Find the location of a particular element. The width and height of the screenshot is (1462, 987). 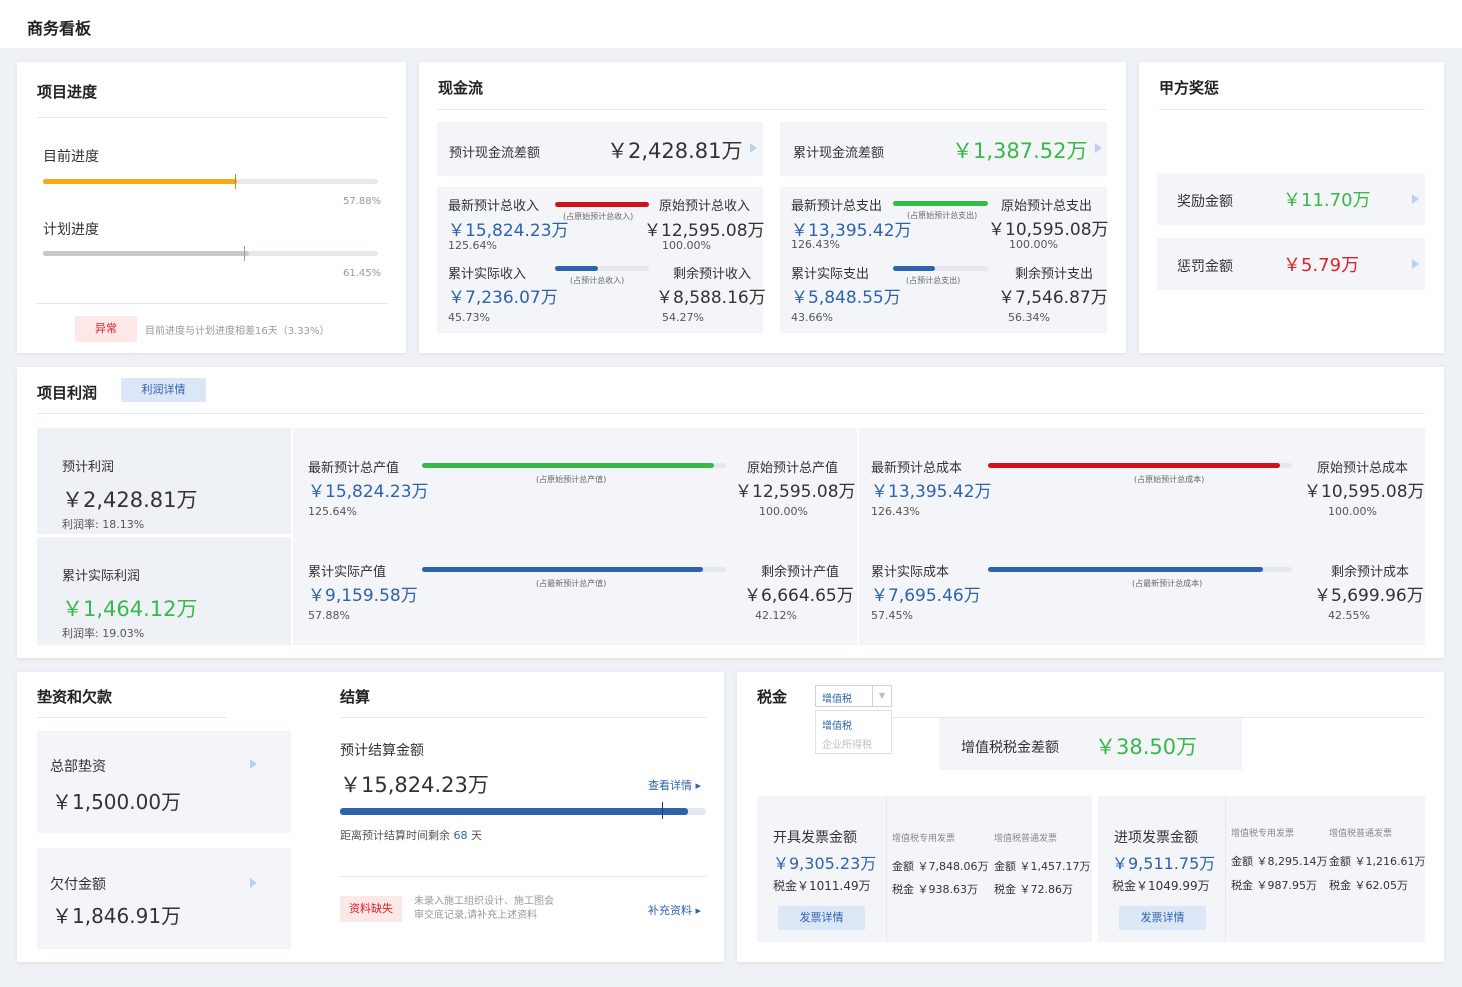

profit-detail-button: 利润详情 is located at coordinates (163, 390).